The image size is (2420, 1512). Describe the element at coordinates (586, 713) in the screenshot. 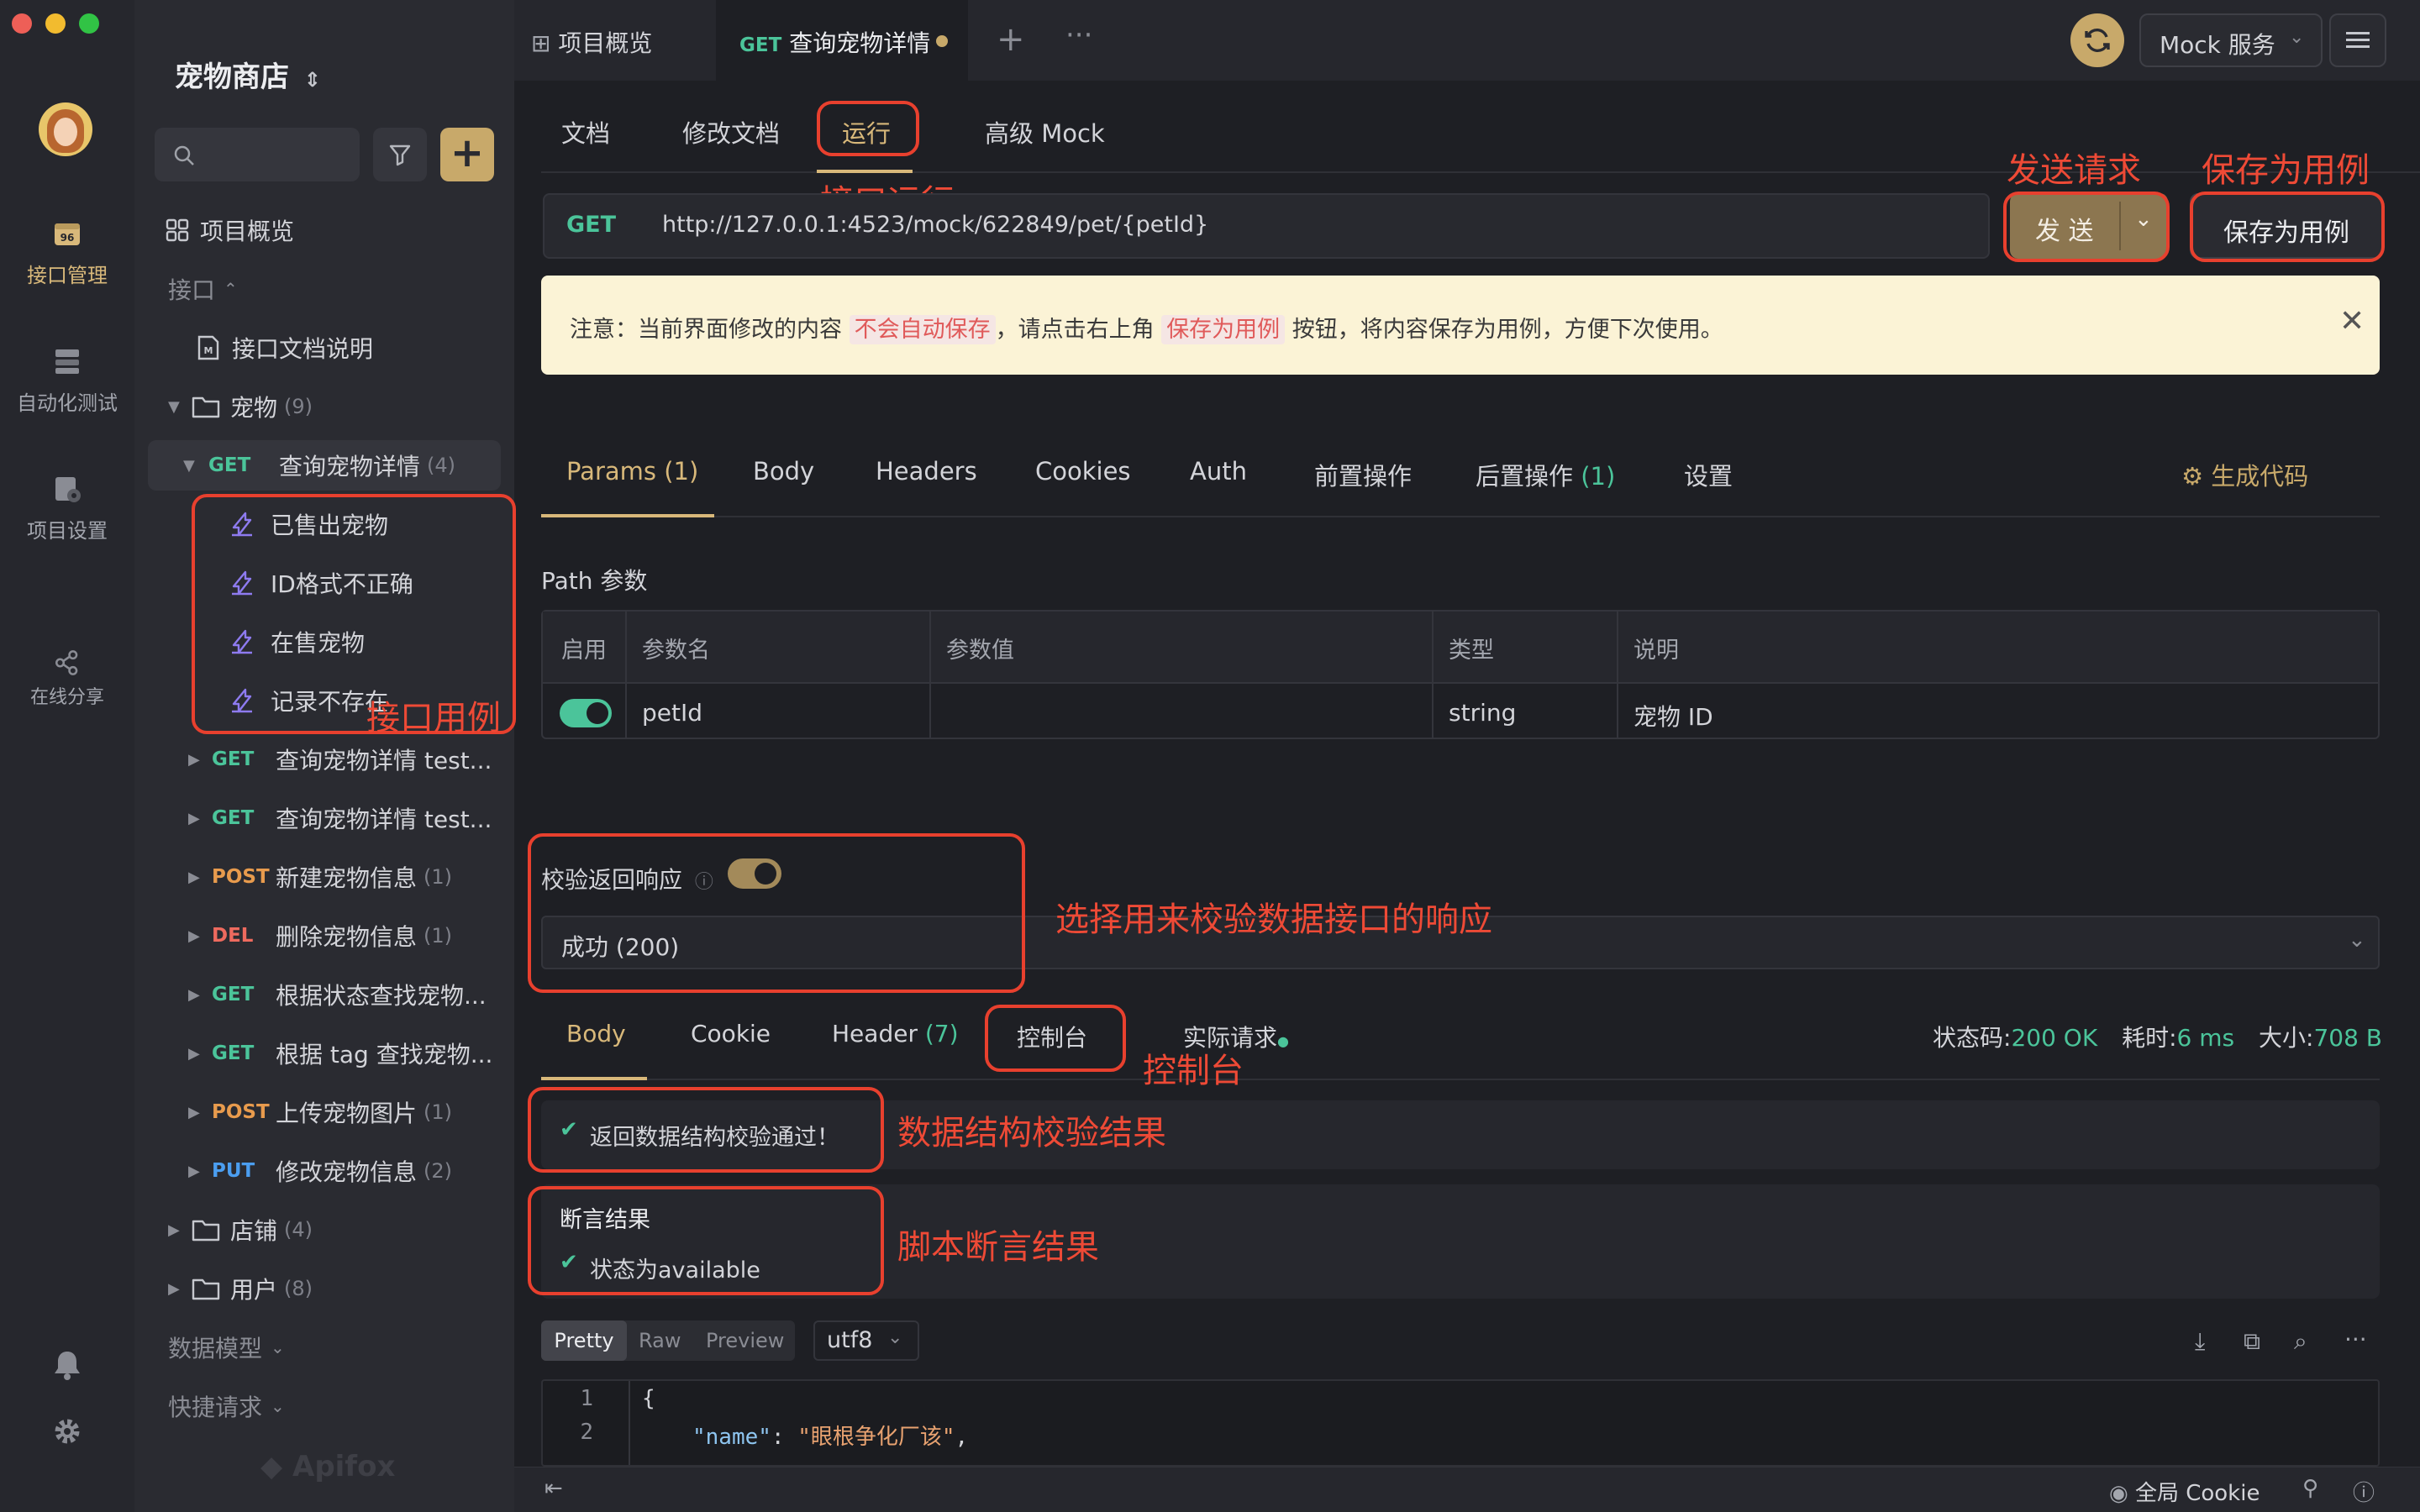

I see `param-enabled-toggle` at that location.